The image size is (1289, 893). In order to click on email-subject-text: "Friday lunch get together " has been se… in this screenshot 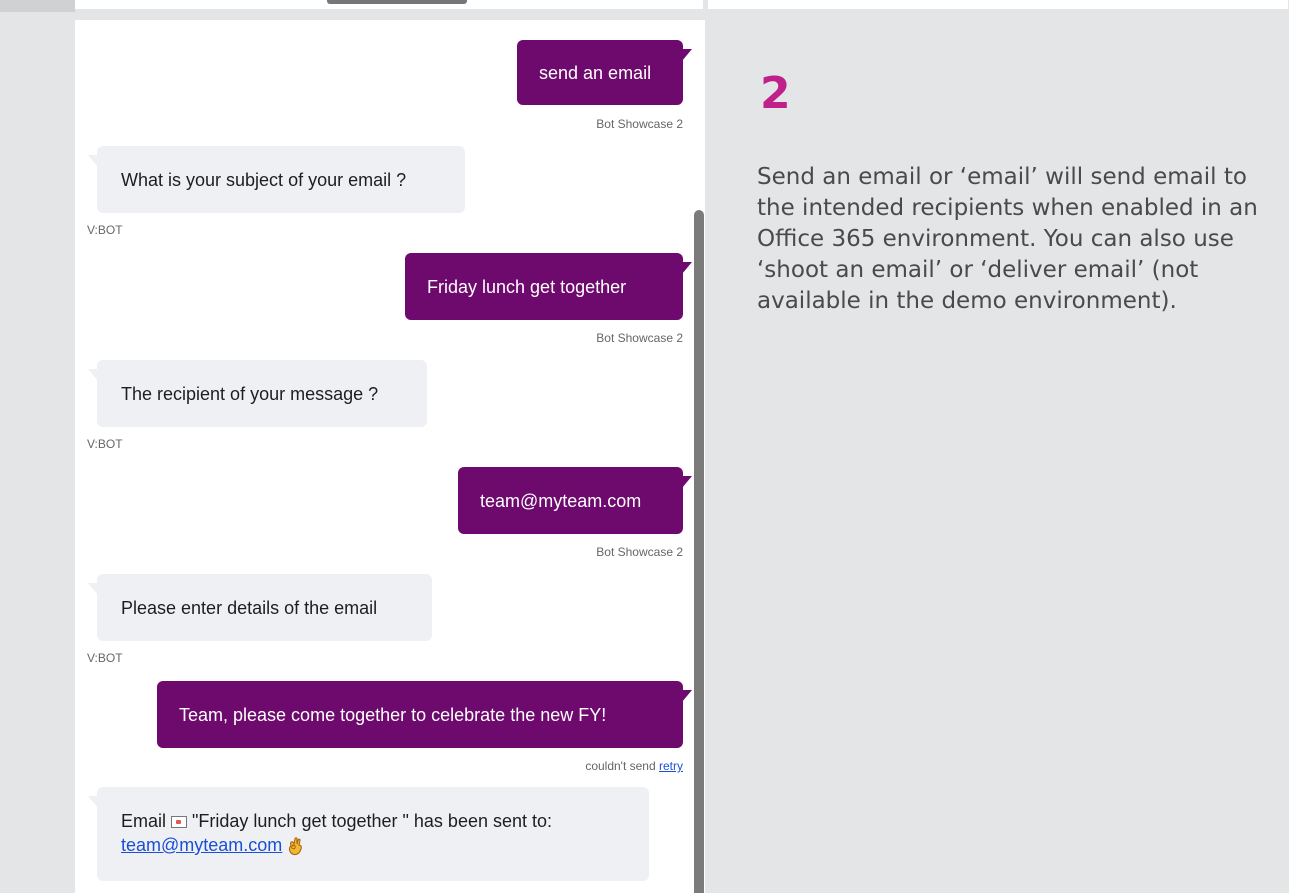, I will do `click(372, 821)`.